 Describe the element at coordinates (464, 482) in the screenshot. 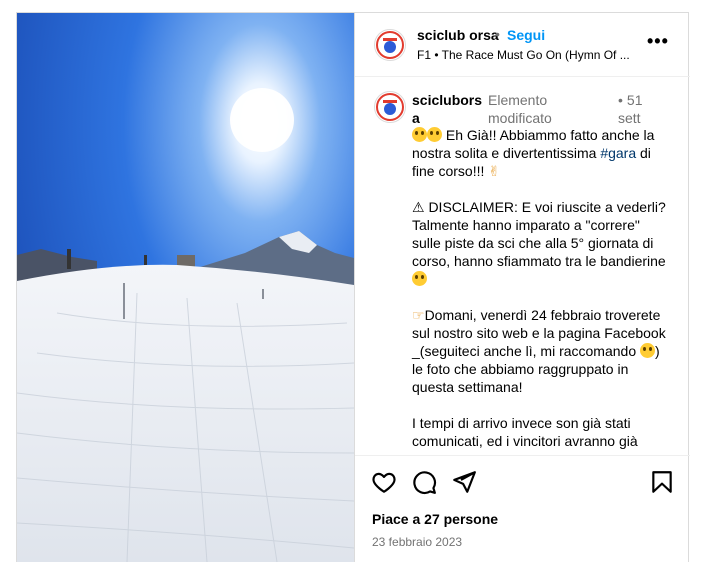

I see `send-icon` at that location.